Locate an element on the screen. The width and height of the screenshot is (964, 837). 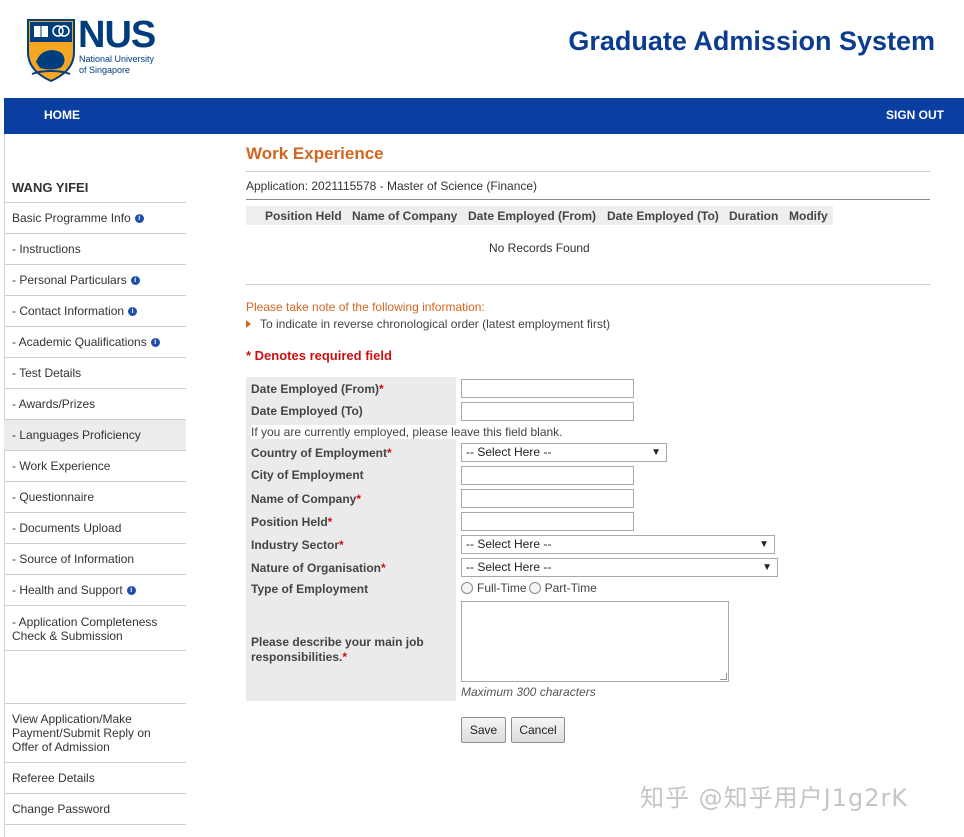
city-label: City of Employment is located at coordinates (307, 475).